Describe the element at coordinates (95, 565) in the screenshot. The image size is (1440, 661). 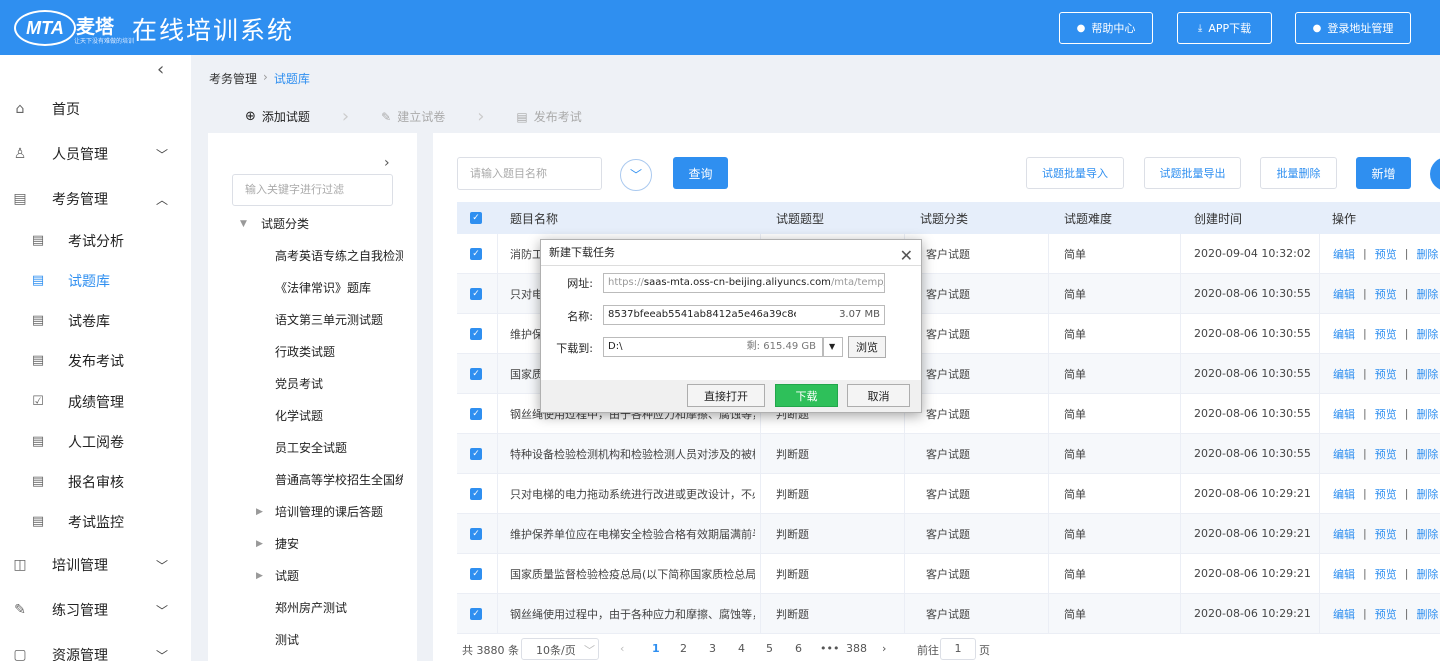
I see `sidebar-item-training: ◫ 培训管理 ﹀` at that location.